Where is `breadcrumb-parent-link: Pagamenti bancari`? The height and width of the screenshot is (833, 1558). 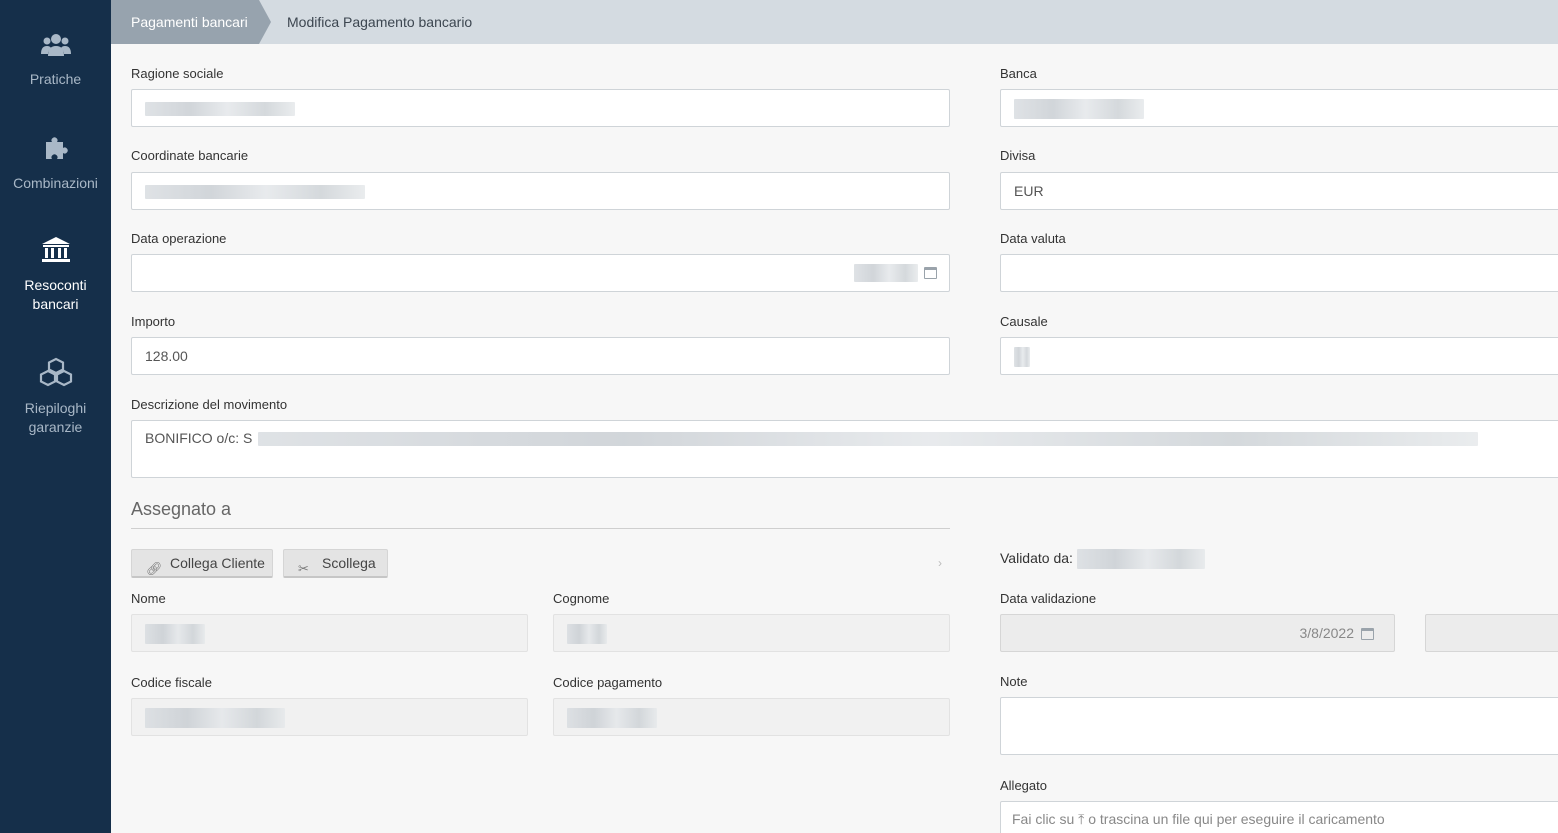
breadcrumb-parent-link: Pagamenti bancari is located at coordinates (185, 22).